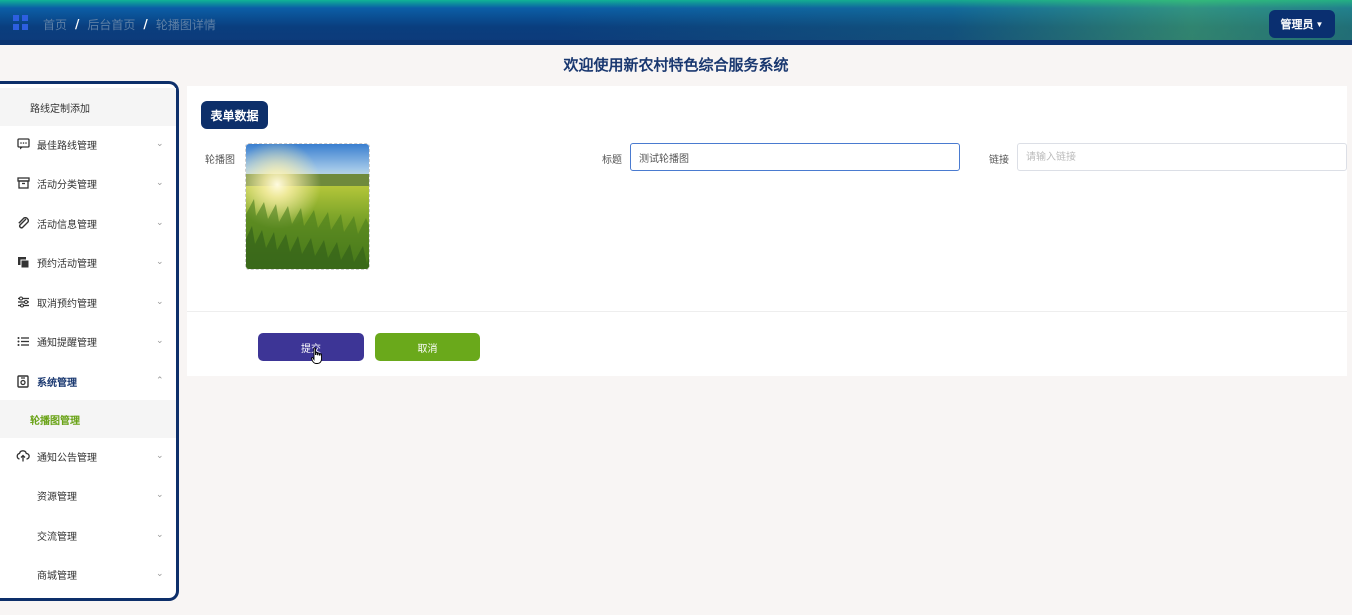  I want to click on sidebar-item-label: 活动分类管理, so click(67, 185).